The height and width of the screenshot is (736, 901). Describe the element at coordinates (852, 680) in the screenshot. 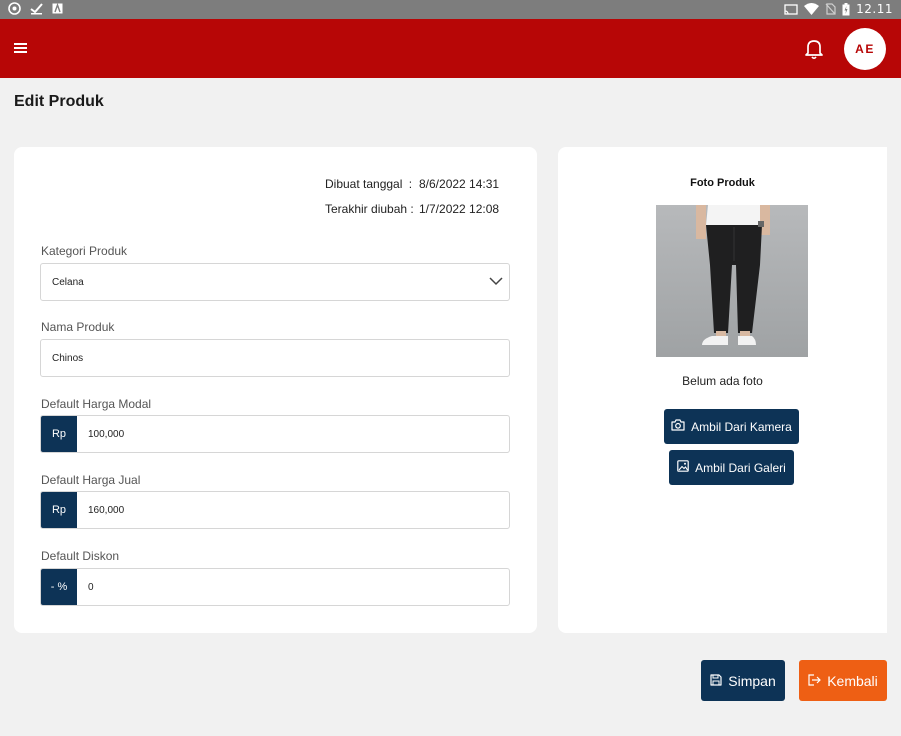

I see `back-button-label: Kembali` at that location.